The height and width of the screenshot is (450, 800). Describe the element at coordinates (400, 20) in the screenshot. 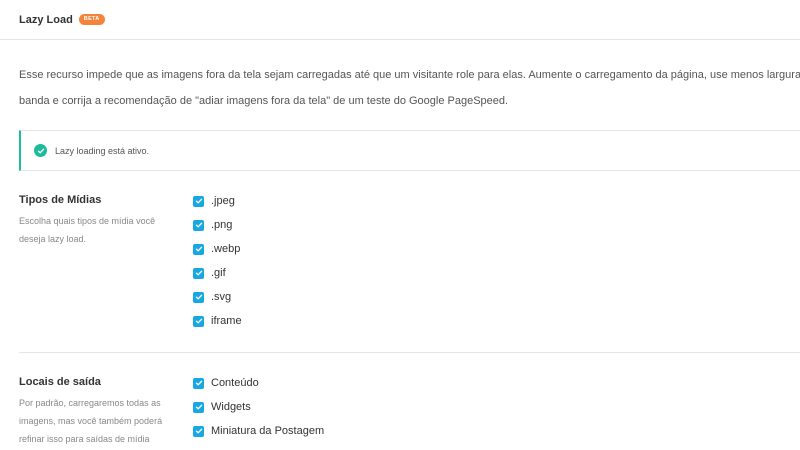

I see `page-header: Lazy Load BETA` at that location.